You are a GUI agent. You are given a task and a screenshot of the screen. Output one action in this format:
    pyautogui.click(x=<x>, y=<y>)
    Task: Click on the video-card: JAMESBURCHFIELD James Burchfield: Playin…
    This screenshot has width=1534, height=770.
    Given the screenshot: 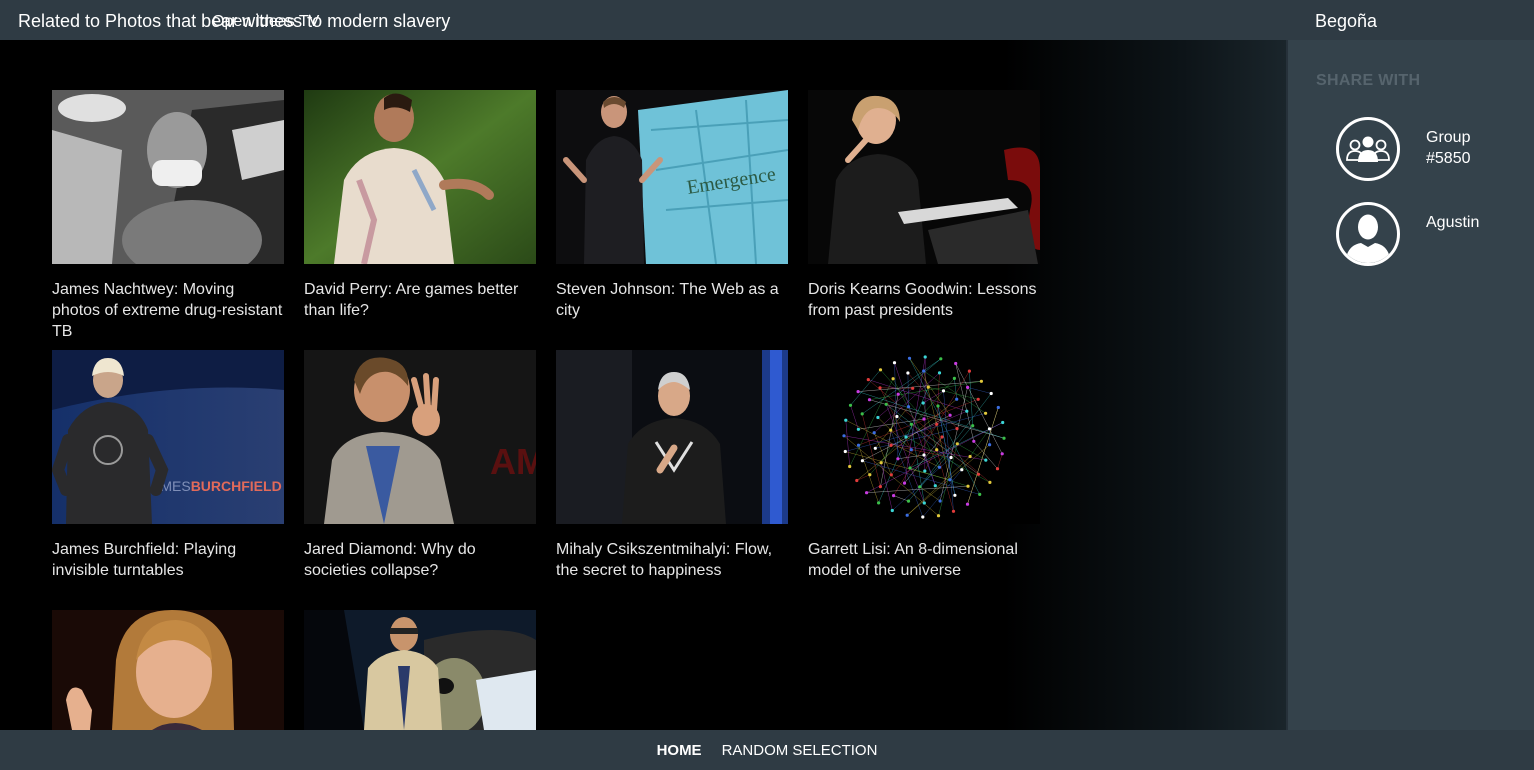 What is the action you would take?
    pyautogui.click(x=168, y=465)
    